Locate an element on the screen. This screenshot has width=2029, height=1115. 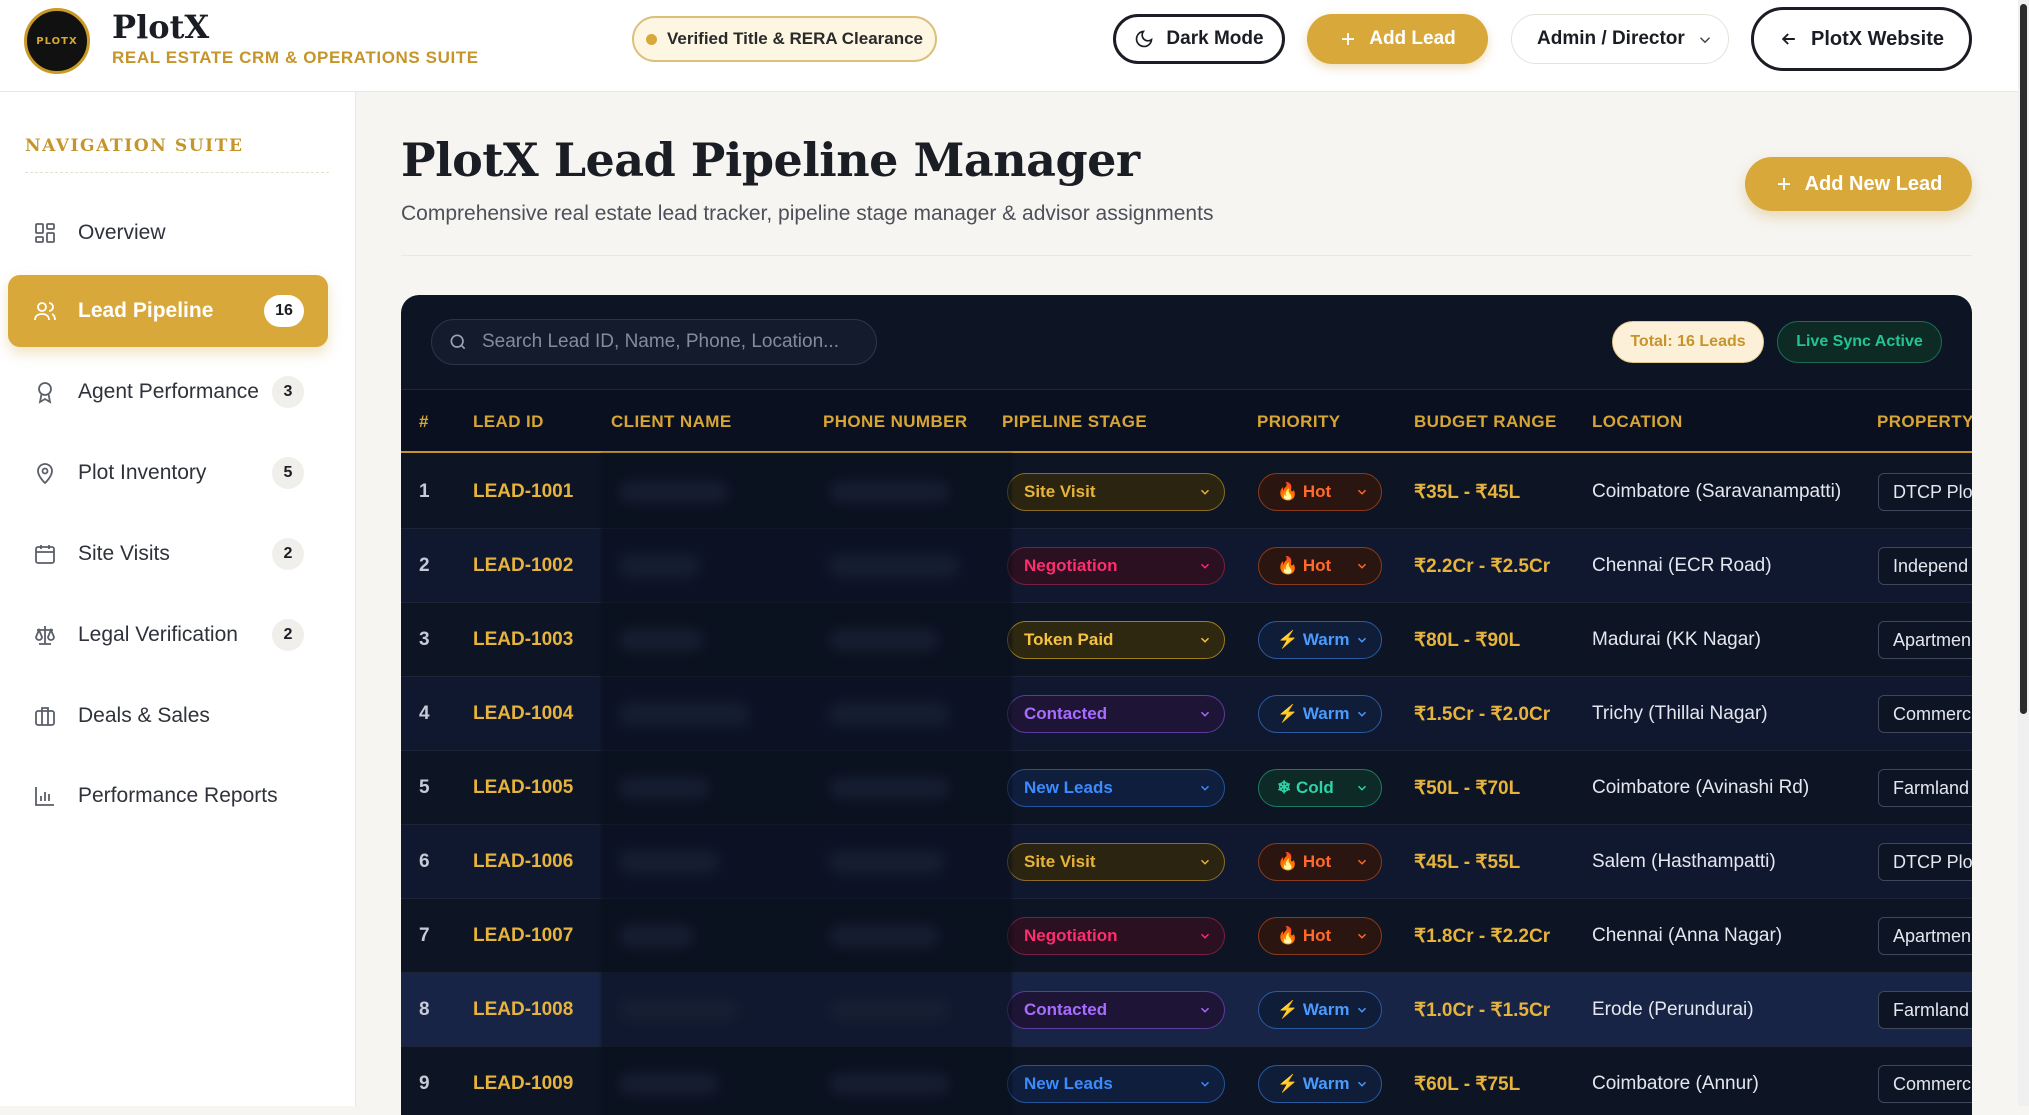
website-button: PlotX Website is located at coordinates (1861, 39).